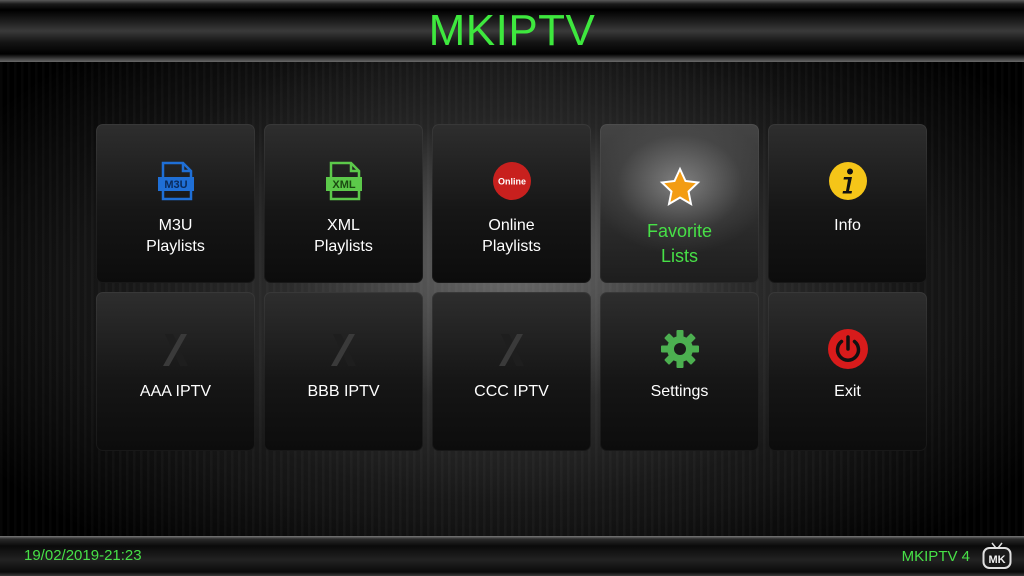  I want to click on tile-label: Online, so click(511, 225).